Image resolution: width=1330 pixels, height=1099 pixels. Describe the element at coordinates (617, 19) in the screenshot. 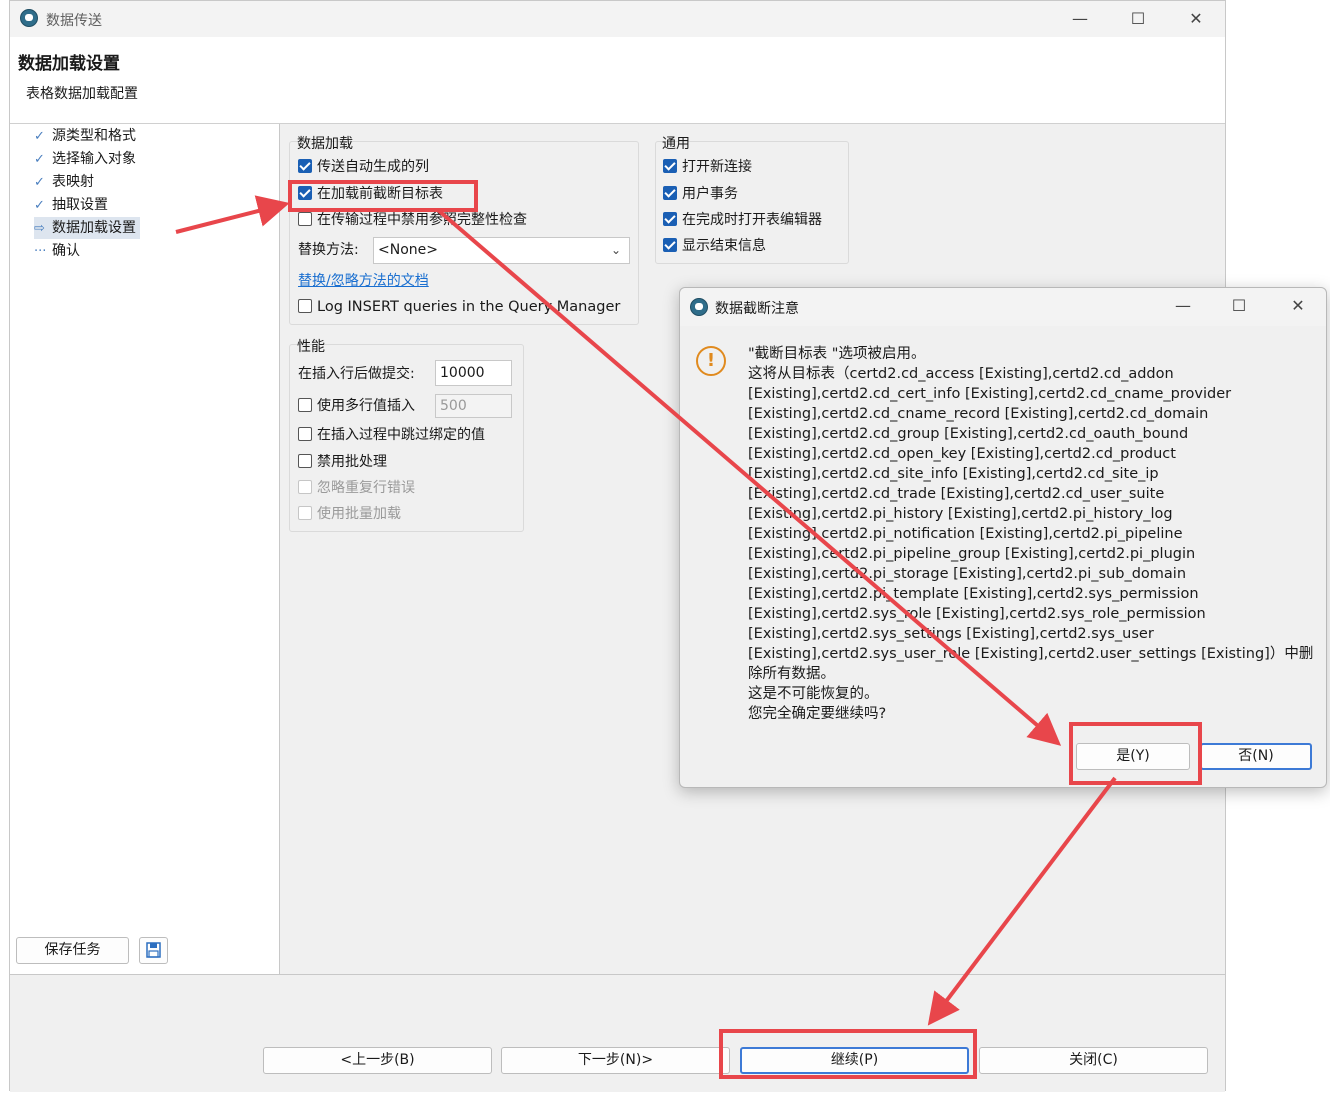

I see `title-bar: 数据传送 — ☐ ✕` at that location.